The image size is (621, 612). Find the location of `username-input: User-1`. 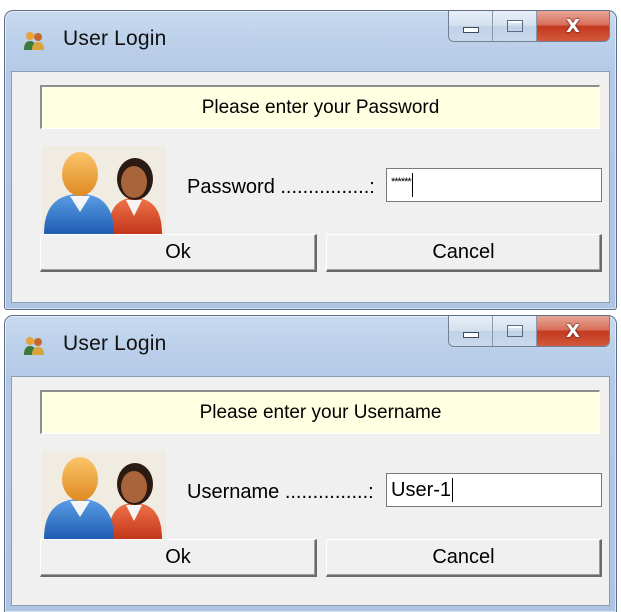

username-input: User-1 is located at coordinates (494, 490).